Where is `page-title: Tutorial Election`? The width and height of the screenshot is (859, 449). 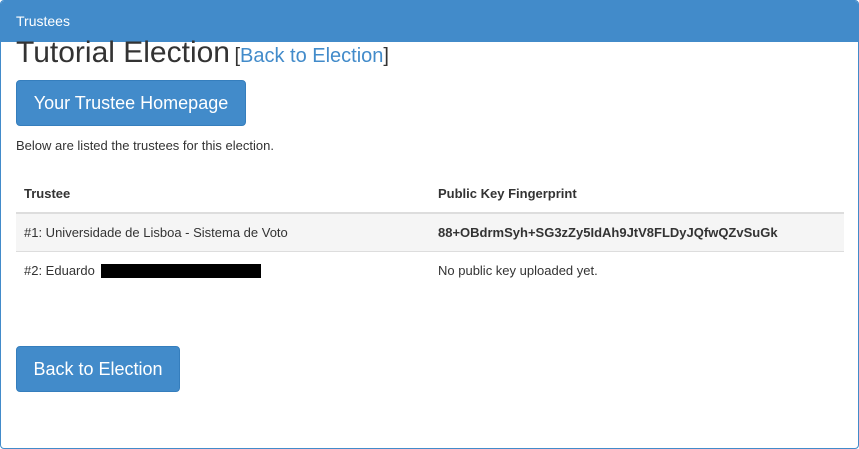 page-title: Tutorial Election is located at coordinates (123, 52).